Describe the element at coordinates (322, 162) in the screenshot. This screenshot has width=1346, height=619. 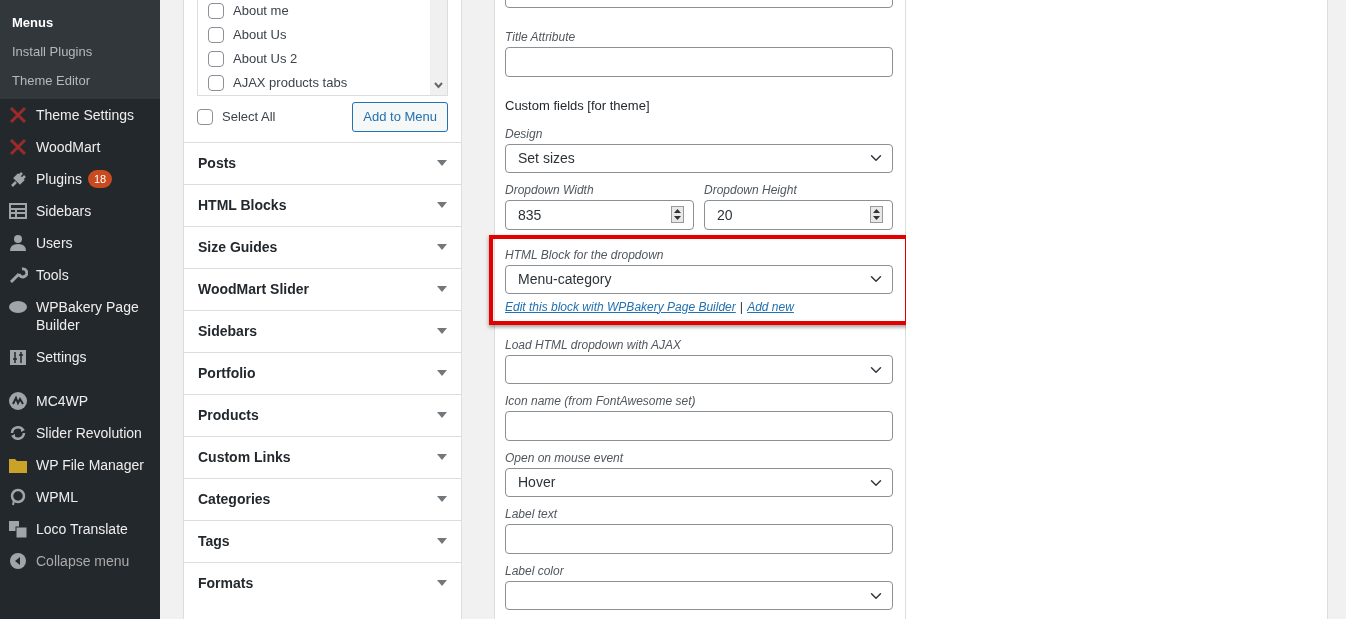
I see `accordion-section: Posts` at that location.